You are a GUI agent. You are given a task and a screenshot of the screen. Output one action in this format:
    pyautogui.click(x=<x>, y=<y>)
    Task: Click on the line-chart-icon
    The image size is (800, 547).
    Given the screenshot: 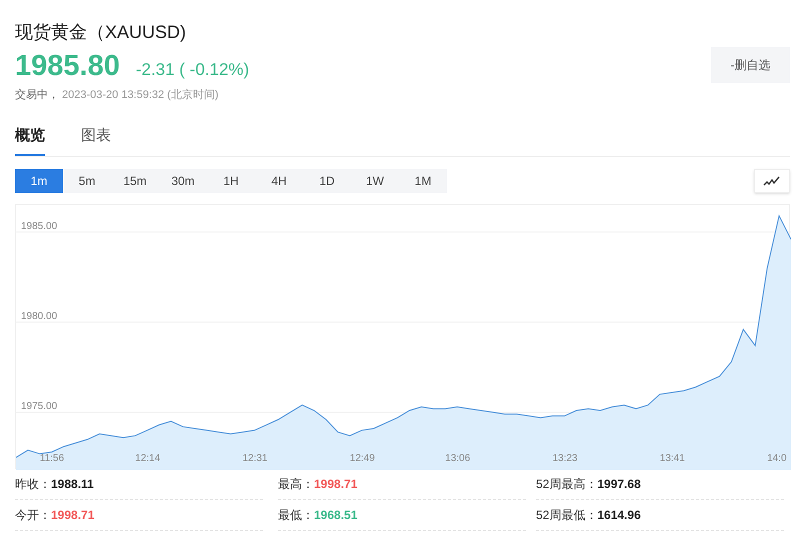 What is the action you would take?
    pyautogui.click(x=772, y=181)
    